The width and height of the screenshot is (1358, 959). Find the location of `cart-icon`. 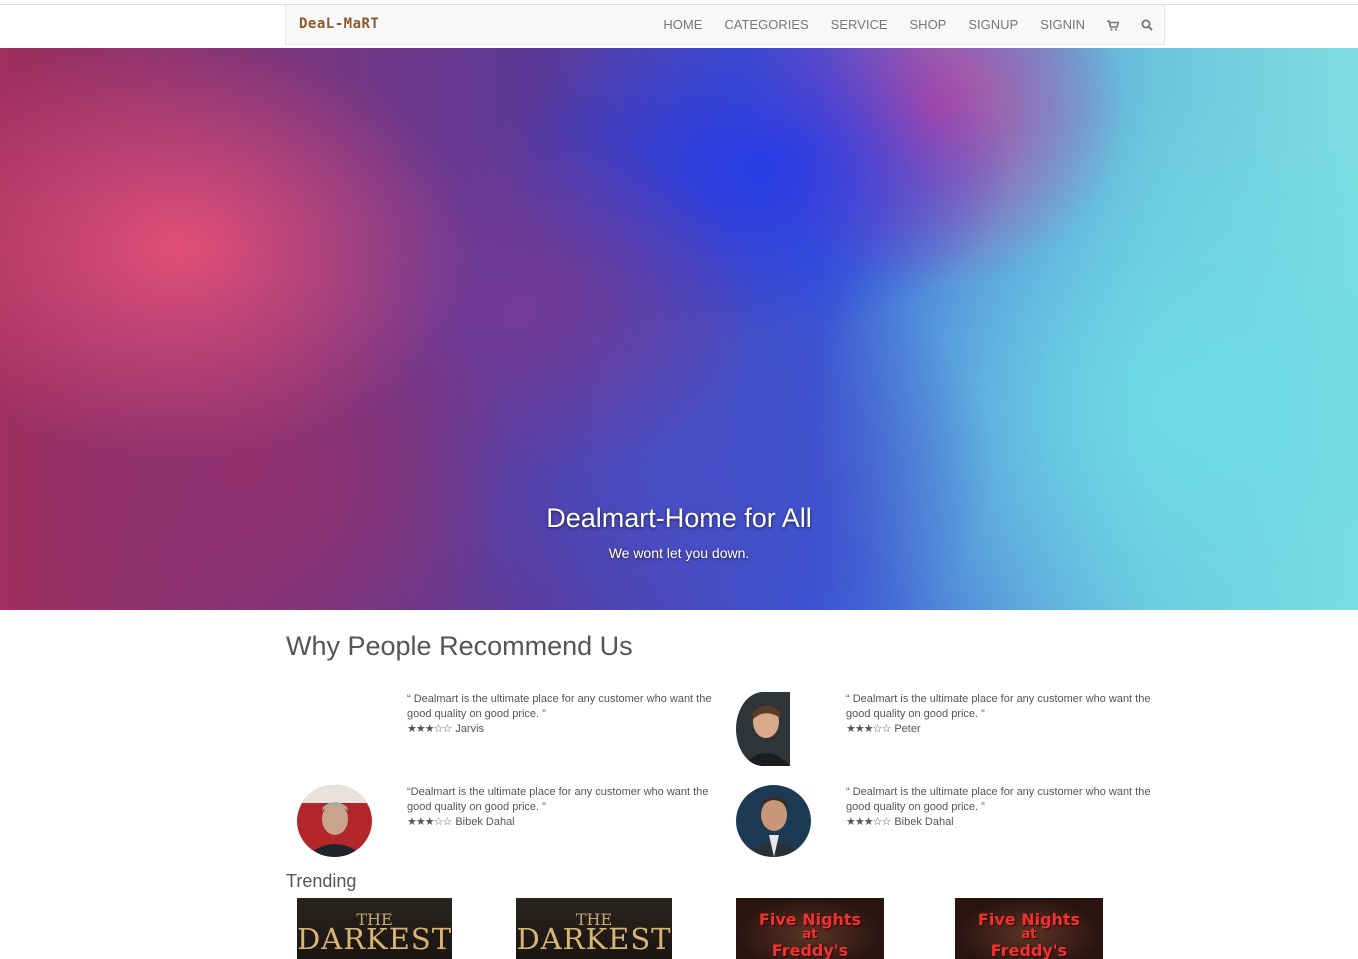

cart-icon is located at coordinates (1113, 25).